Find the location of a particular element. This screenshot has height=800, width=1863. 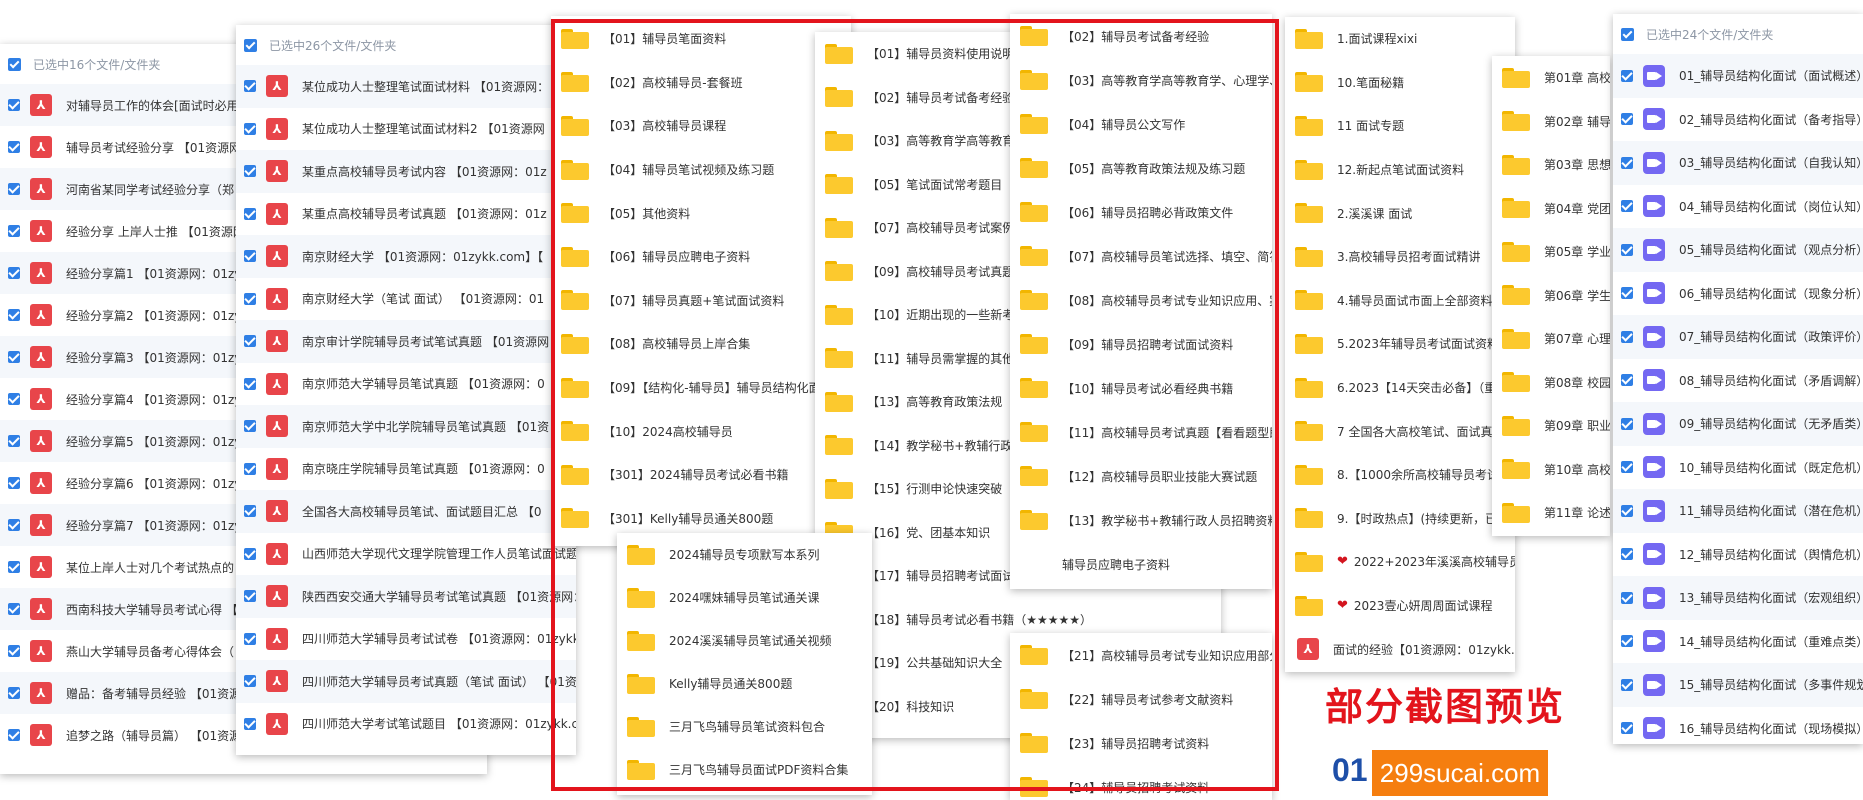

file-row: ⅄ 四川师范大学考试笔试题目 【01资源网：01zykk.com】 is located at coordinates (406, 724).